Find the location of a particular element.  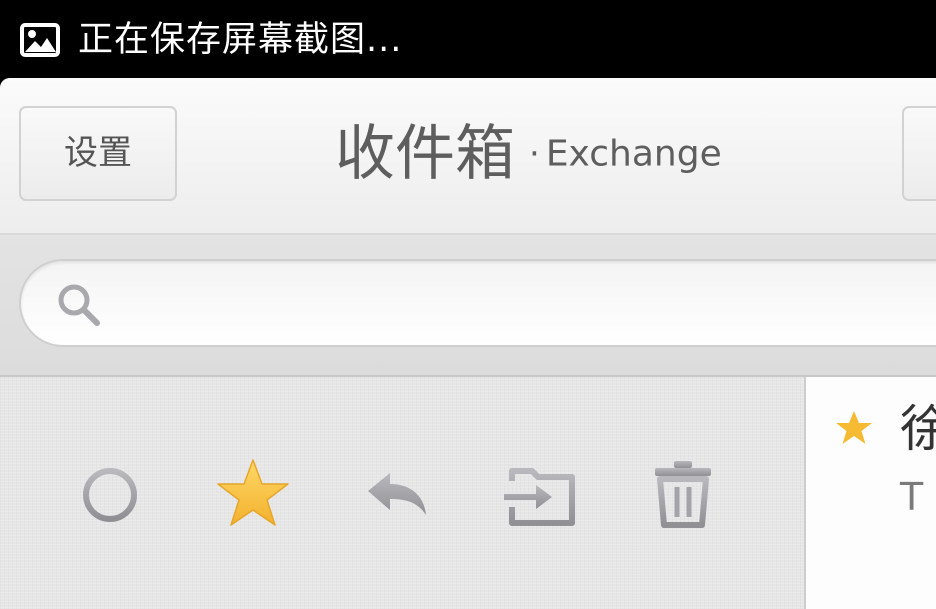

search-icon is located at coordinates (79, 305).